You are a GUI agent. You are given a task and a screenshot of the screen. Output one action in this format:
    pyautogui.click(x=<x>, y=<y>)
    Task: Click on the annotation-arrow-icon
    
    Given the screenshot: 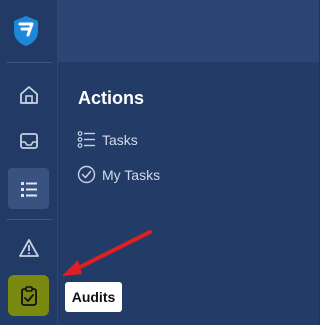 What is the action you would take?
    pyautogui.click(x=107, y=253)
    